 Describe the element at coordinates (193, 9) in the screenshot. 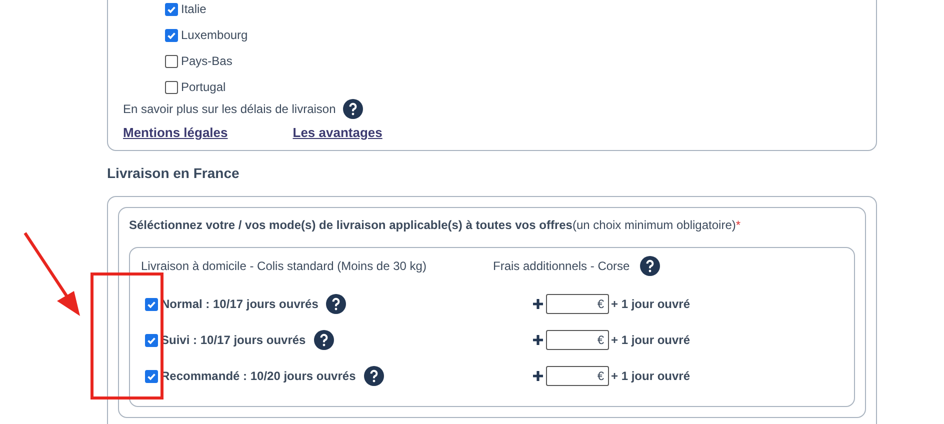

I see `country-label: Italie` at that location.